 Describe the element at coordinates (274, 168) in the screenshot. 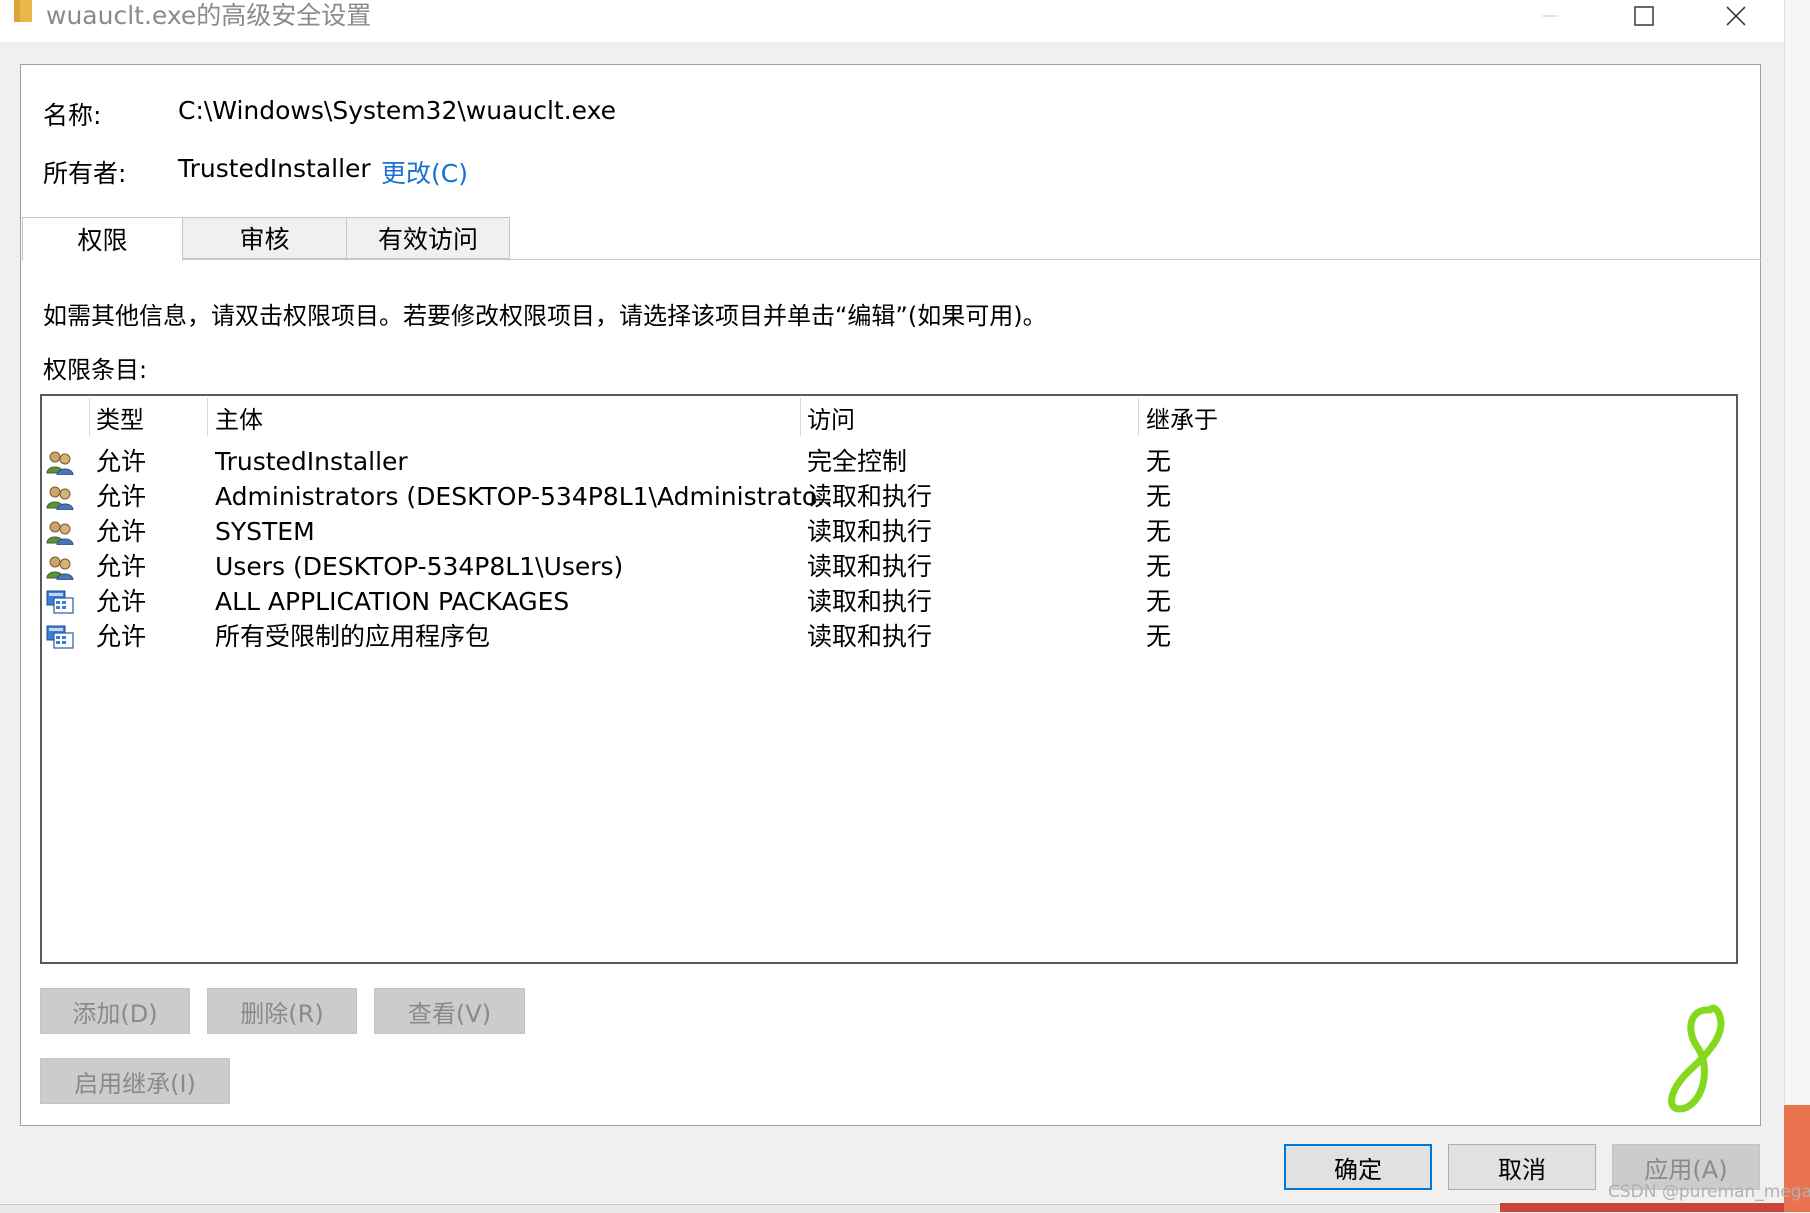

I see `owner-value: TrustedInstaller` at that location.